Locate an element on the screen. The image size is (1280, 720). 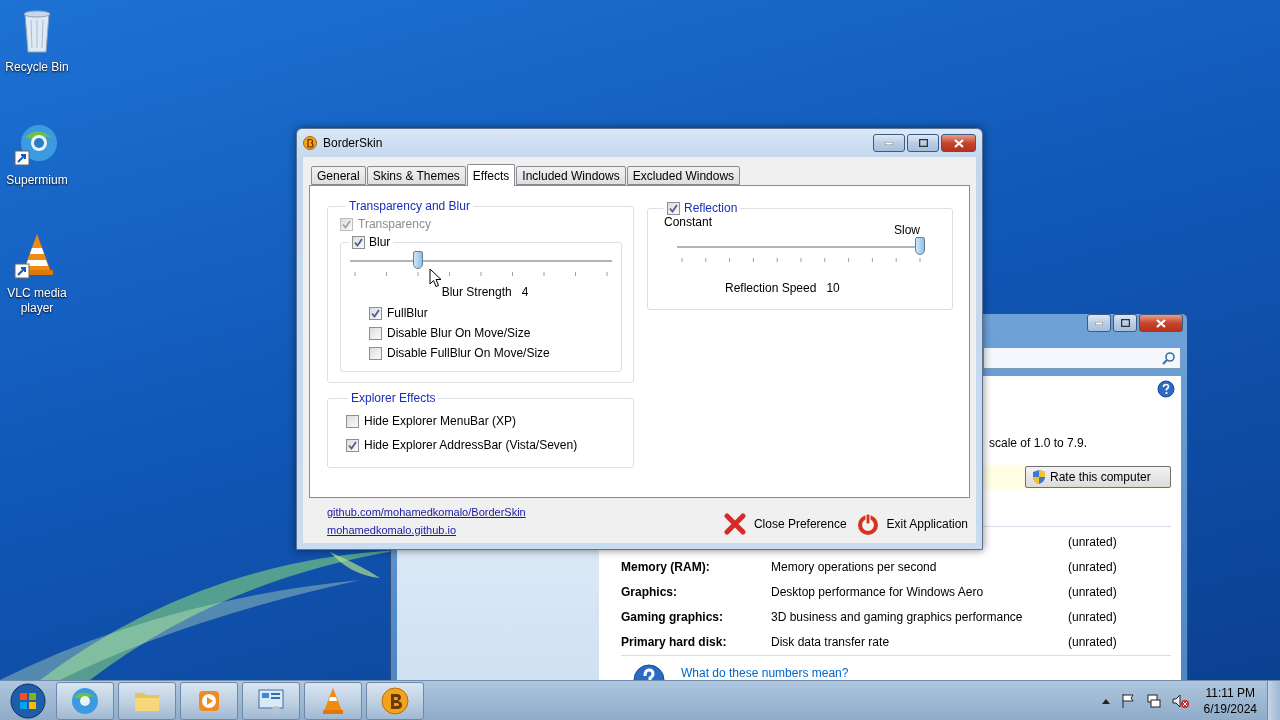
checkbox-label: Transparency is located at coordinates (394, 224).